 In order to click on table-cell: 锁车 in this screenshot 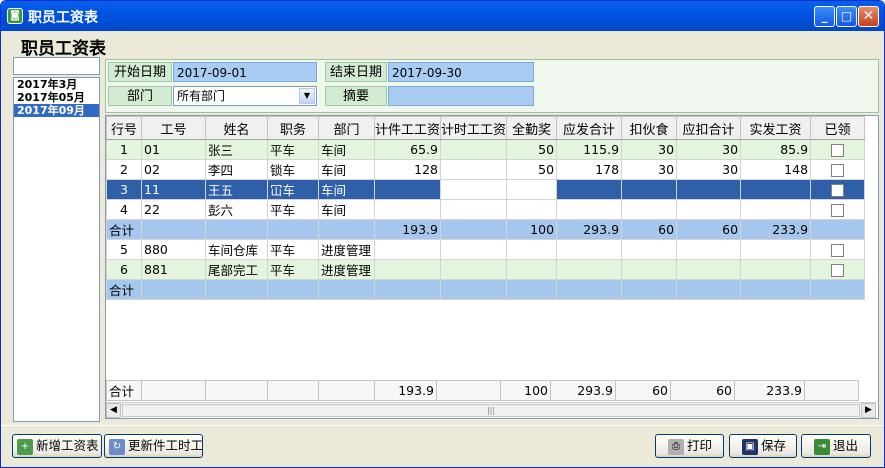, I will do `click(293, 169)`.